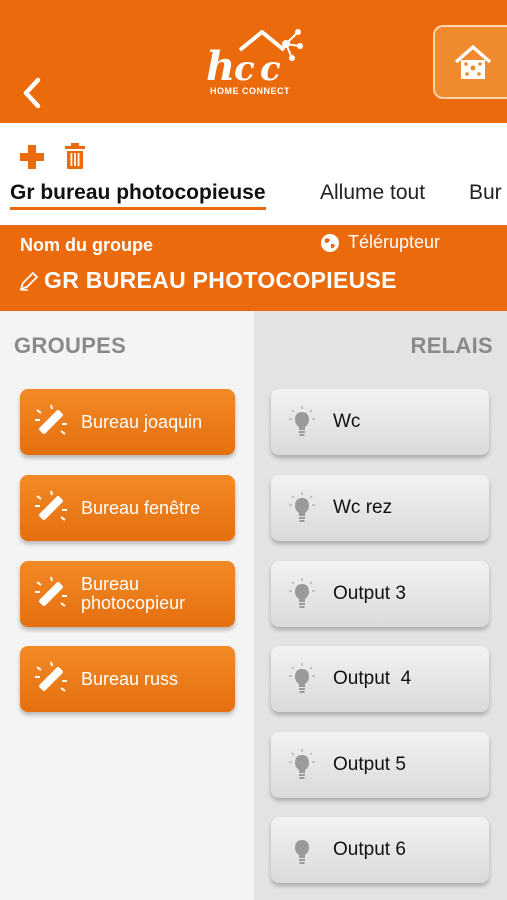  I want to click on trash-icon, so click(75, 156).